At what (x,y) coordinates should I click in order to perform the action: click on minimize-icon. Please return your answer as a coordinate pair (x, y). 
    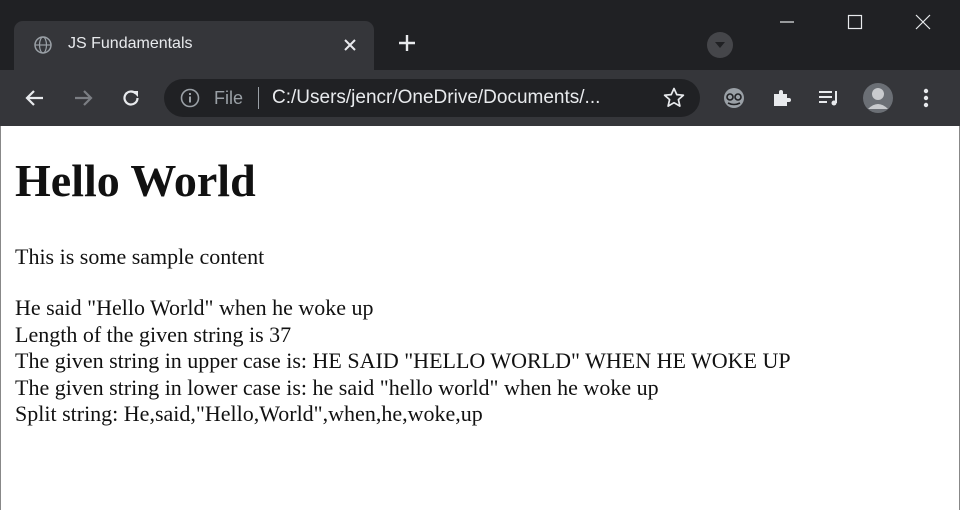
    Looking at the image, I should click on (787, 22).